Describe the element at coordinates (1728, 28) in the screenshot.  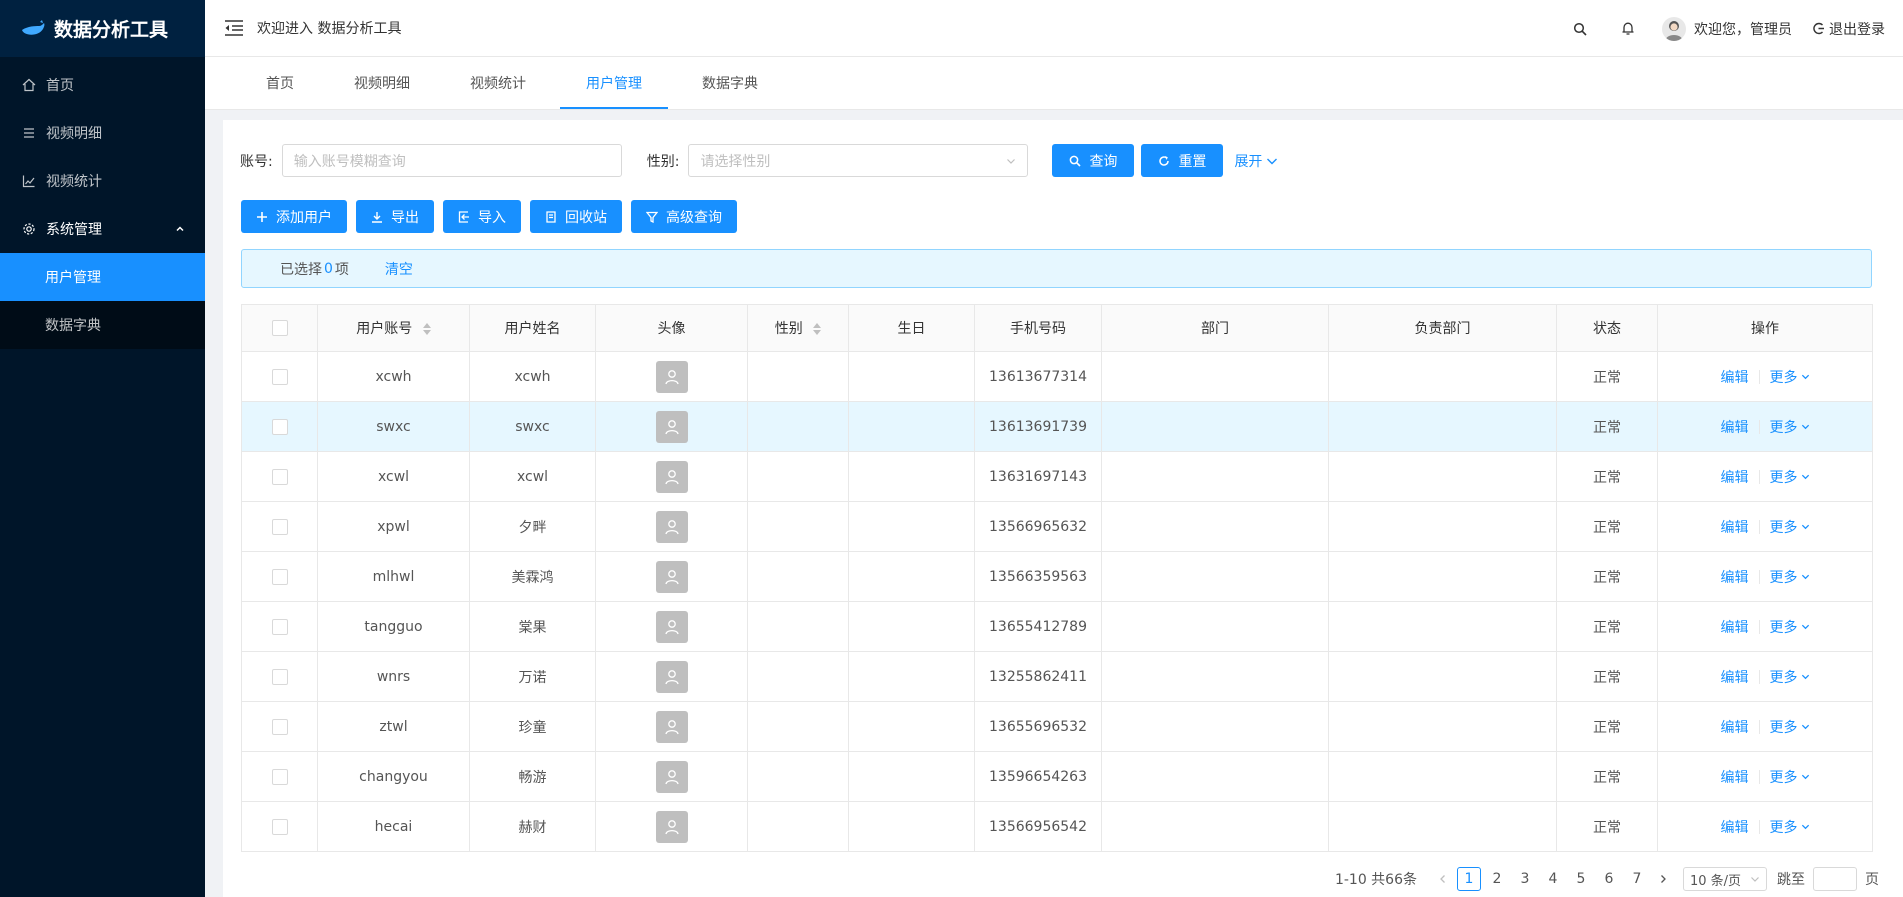
I see `user-menu: 欢迎您，管理员` at that location.